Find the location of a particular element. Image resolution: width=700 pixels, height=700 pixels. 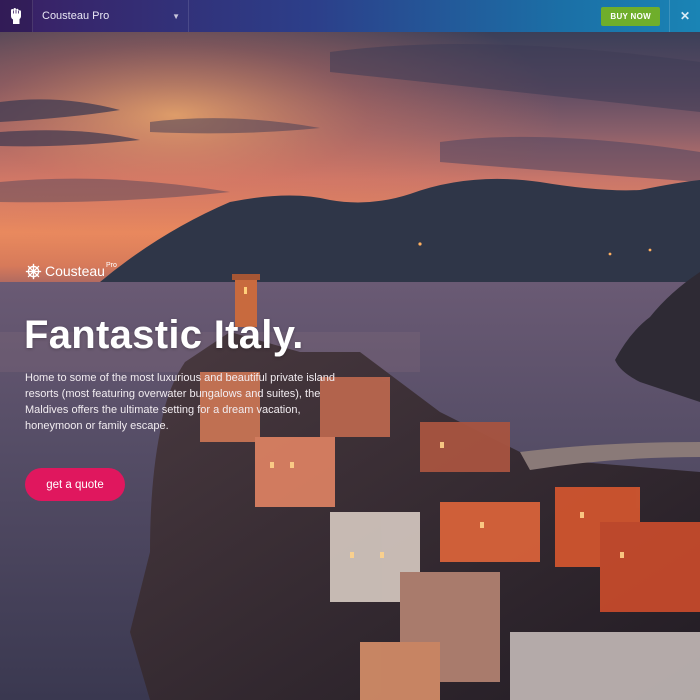

close-icon: ✕ is located at coordinates (685, 16).